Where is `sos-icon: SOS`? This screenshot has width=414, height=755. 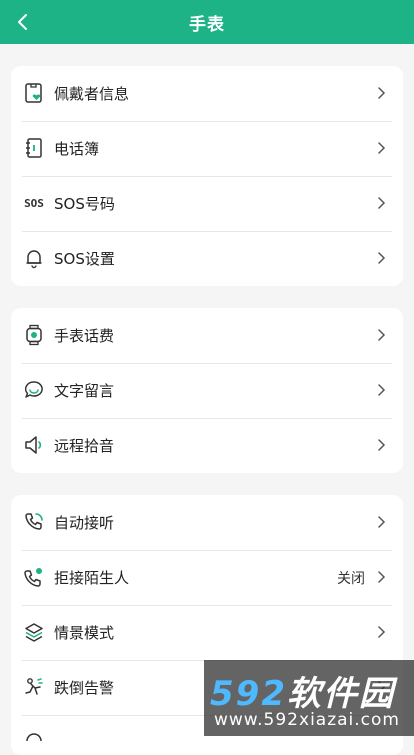 sos-icon: SOS is located at coordinates (34, 203).